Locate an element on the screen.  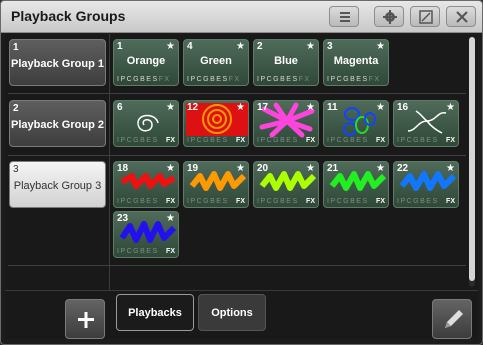
playback-group-1-button: 1 Playback Group 1 is located at coordinates (57, 62).